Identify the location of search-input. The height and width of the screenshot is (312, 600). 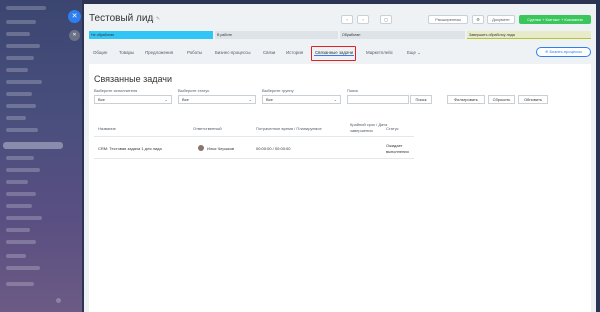
(378, 99).